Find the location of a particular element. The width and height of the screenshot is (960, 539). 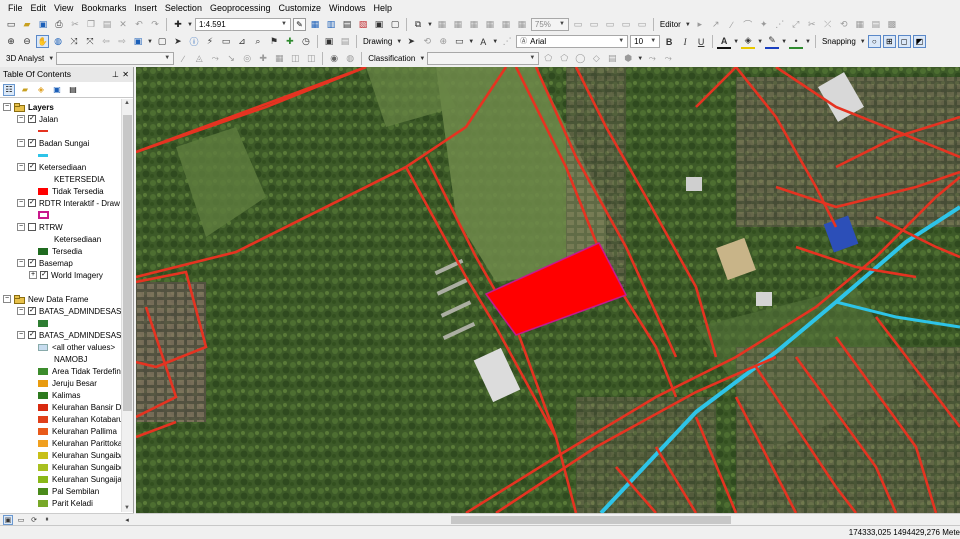

interpolate-line-icon: ∕ is located at coordinates (183, 59).